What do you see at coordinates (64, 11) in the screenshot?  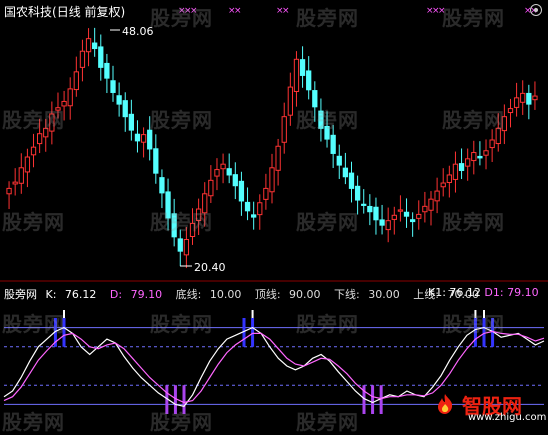 I see `chart-title: 国农科技(日线 前复权)` at bounding box center [64, 11].